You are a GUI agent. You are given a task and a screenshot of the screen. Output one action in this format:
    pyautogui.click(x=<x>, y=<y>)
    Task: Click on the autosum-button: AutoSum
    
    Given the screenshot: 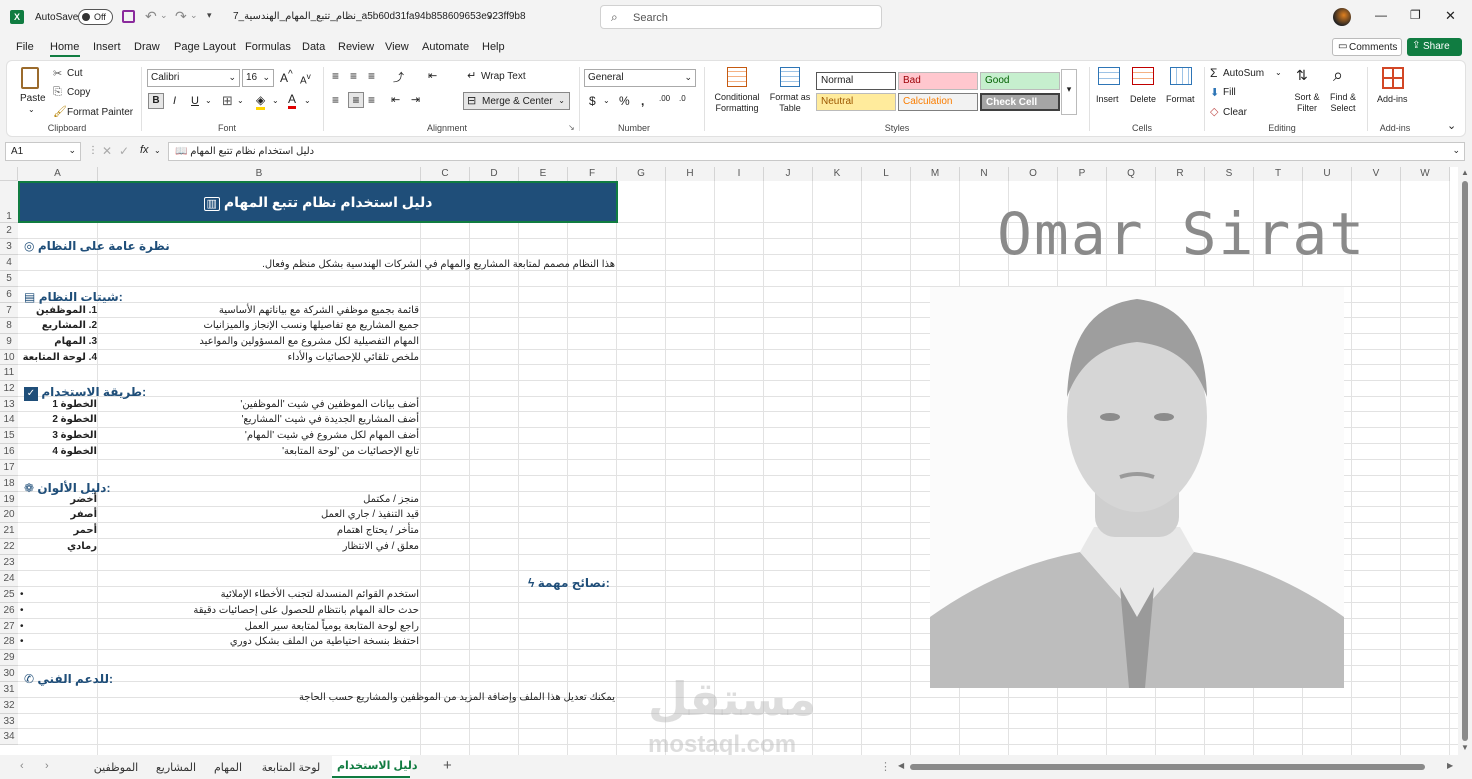 What is the action you would take?
    pyautogui.click(x=1243, y=73)
    